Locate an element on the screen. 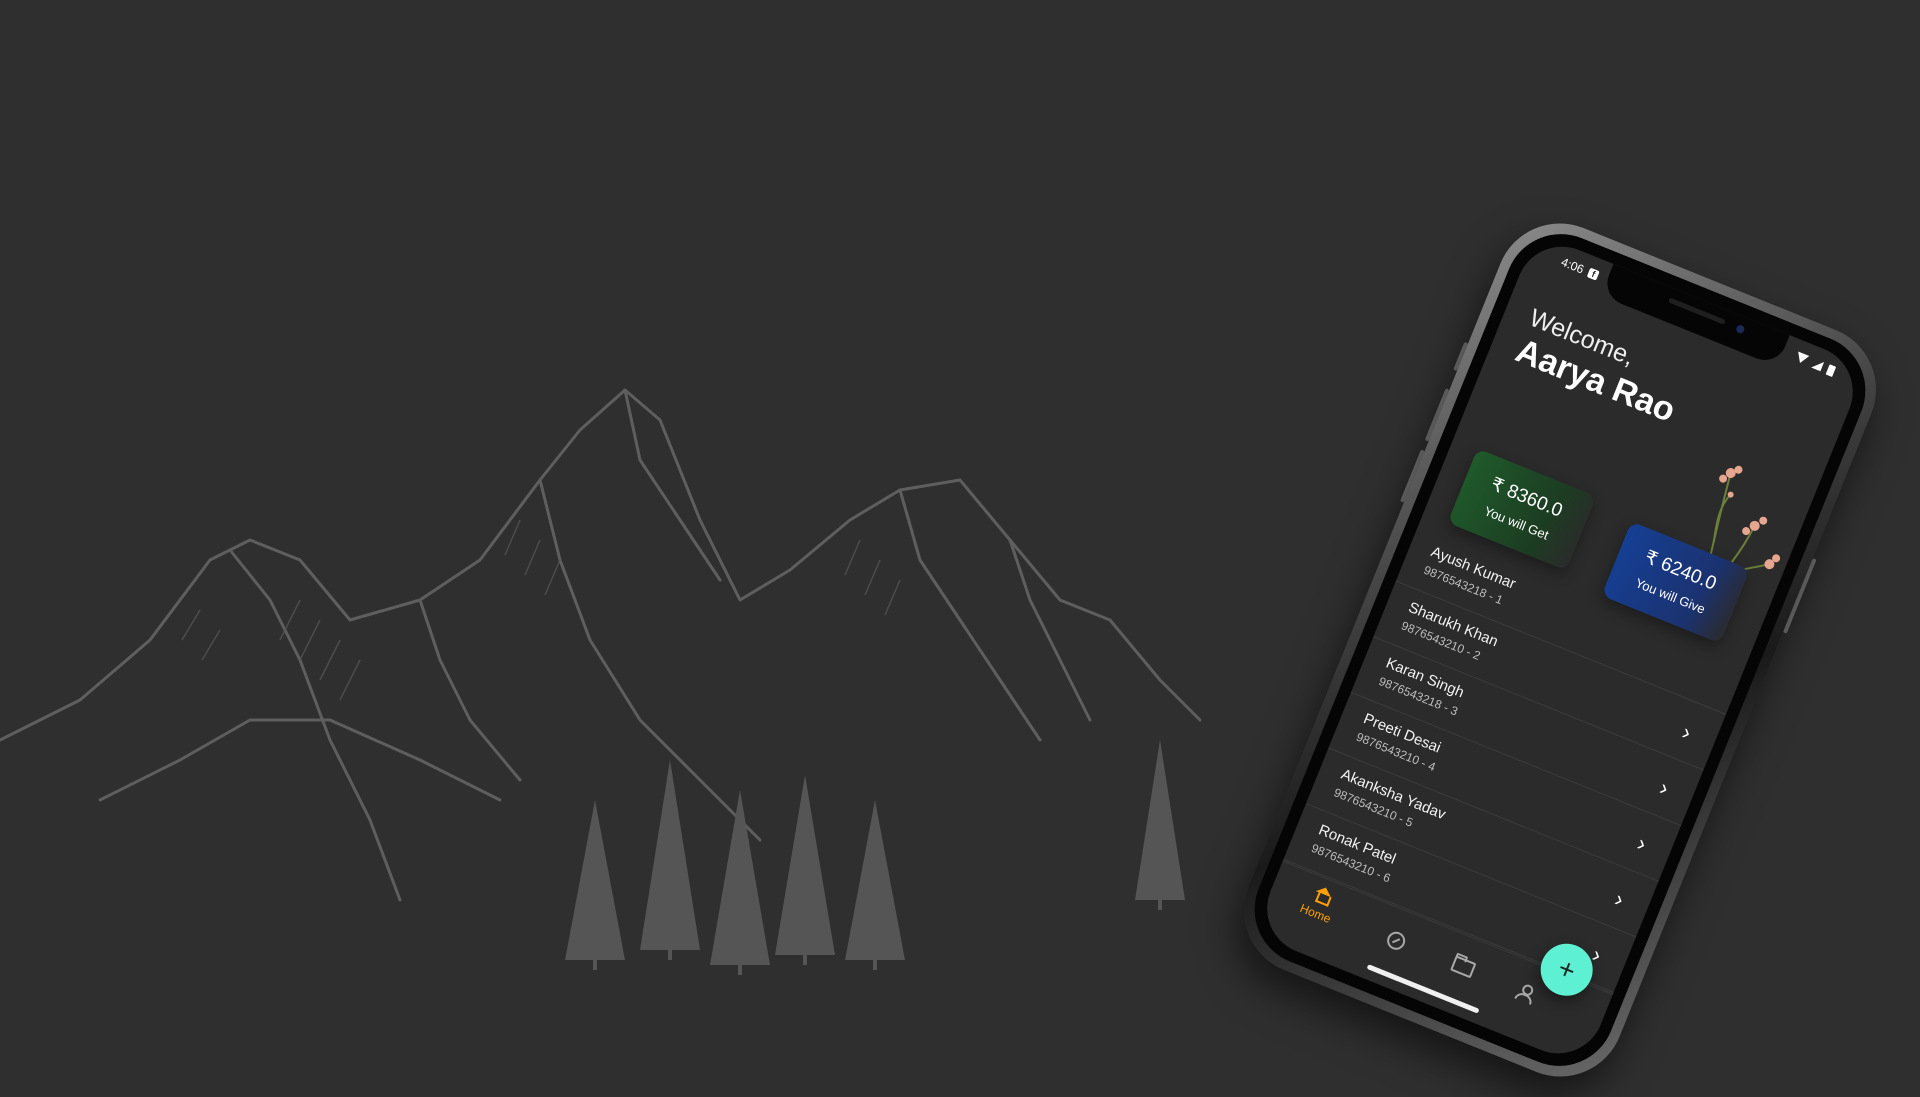 Image resolution: width=1920 pixels, height=1097 pixels. nav-files is located at coordinates (1463, 967).